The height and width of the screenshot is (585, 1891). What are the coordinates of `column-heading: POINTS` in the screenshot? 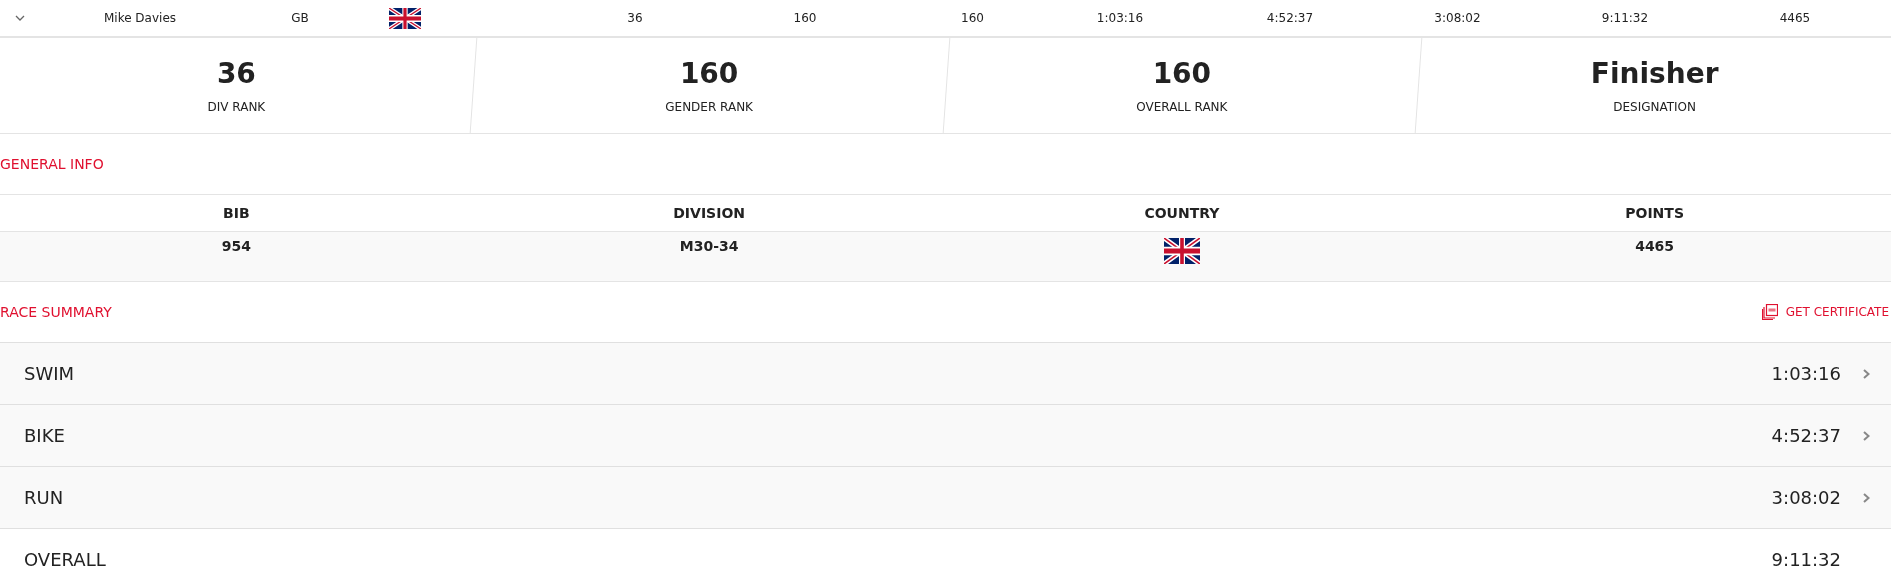 It's located at (1654, 213).